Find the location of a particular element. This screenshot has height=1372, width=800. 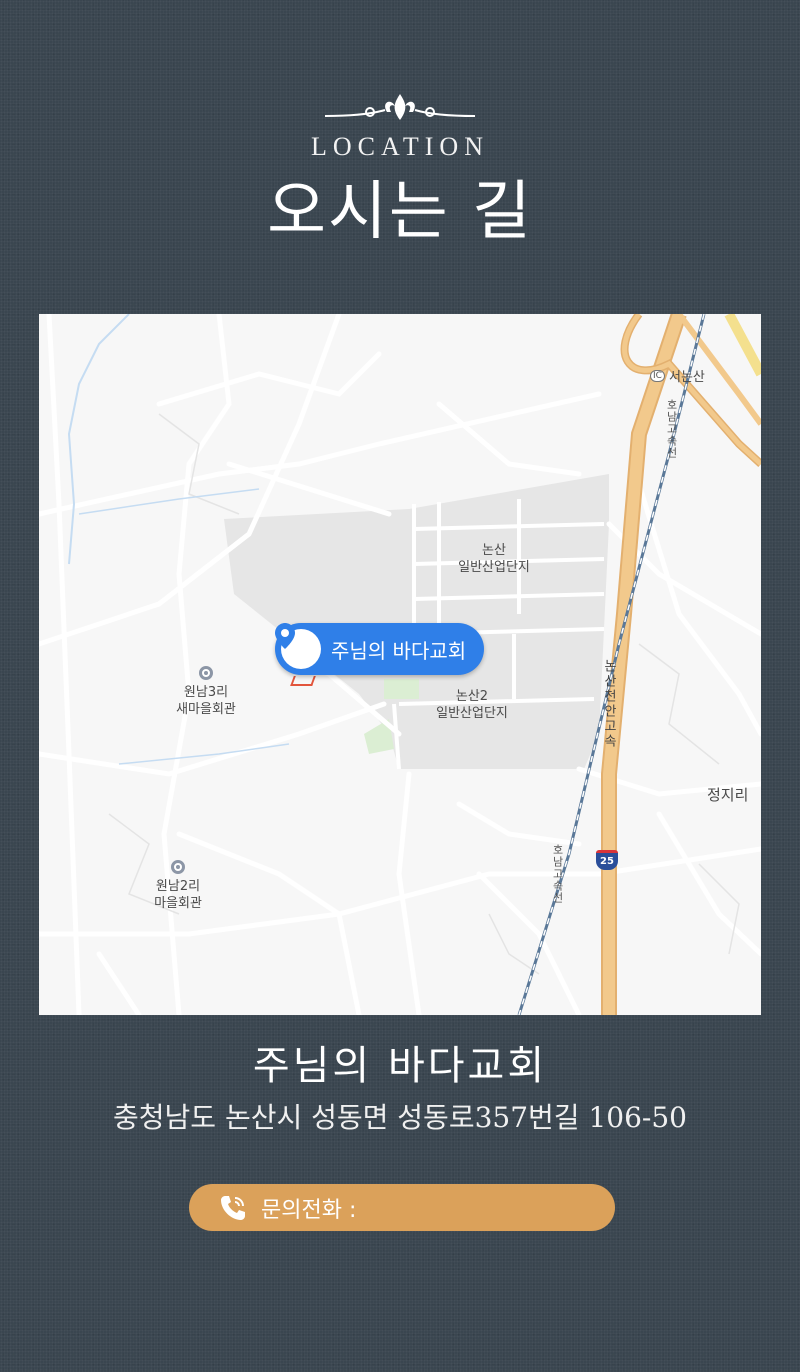

marker-label: 주님의 바다교회 is located at coordinates (399, 650).